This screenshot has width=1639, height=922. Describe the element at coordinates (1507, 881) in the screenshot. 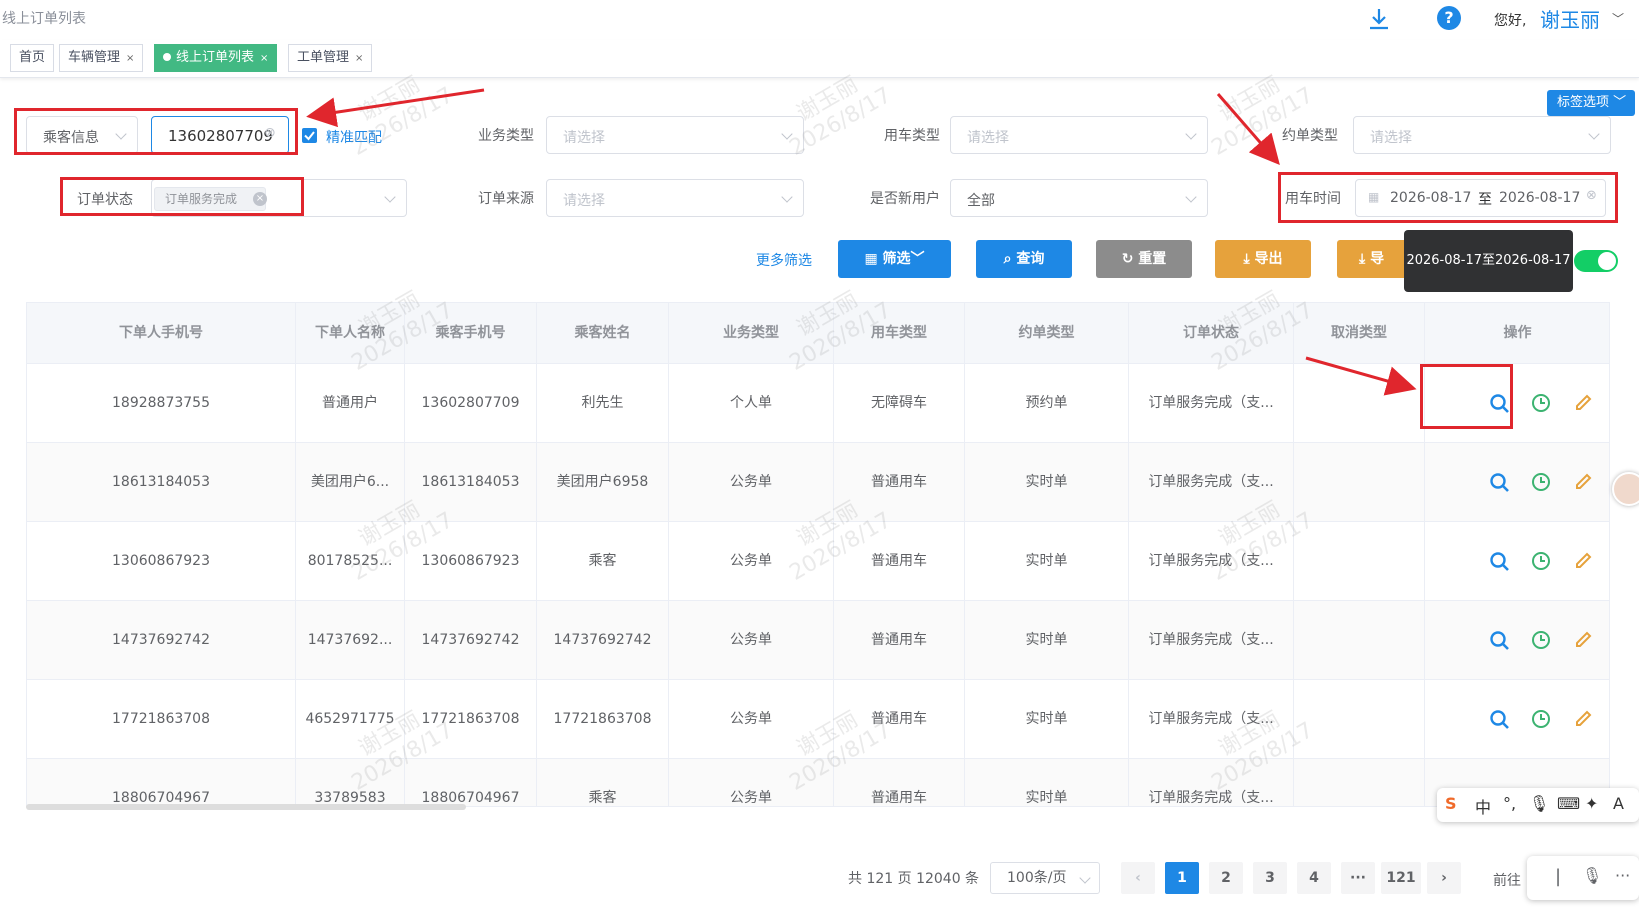

I see `goto-label: 前往` at that location.